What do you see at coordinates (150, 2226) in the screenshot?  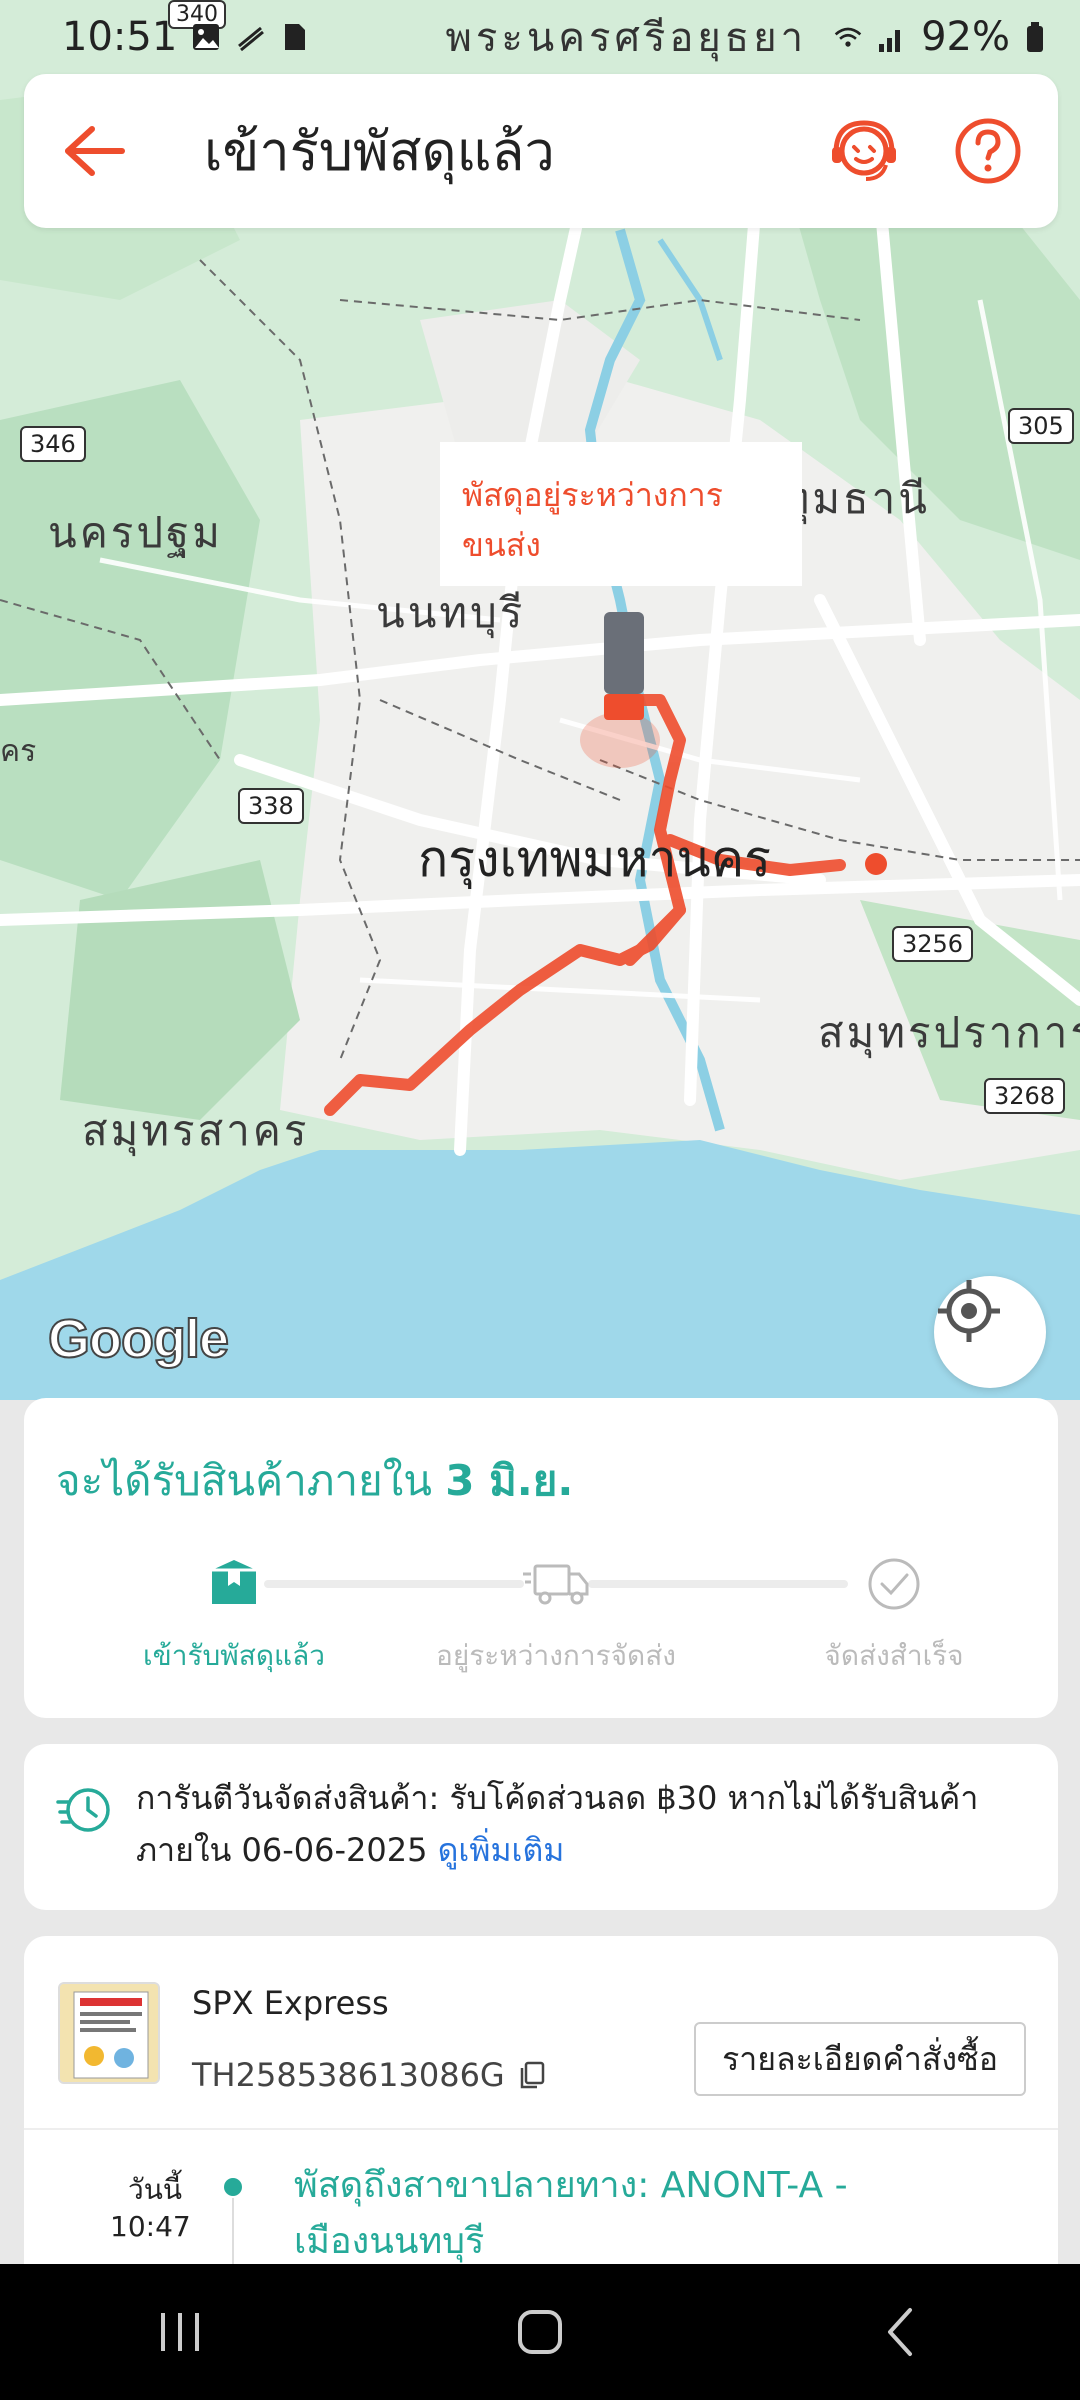 I see `timeline-time: 10:47` at bounding box center [150, 2226].